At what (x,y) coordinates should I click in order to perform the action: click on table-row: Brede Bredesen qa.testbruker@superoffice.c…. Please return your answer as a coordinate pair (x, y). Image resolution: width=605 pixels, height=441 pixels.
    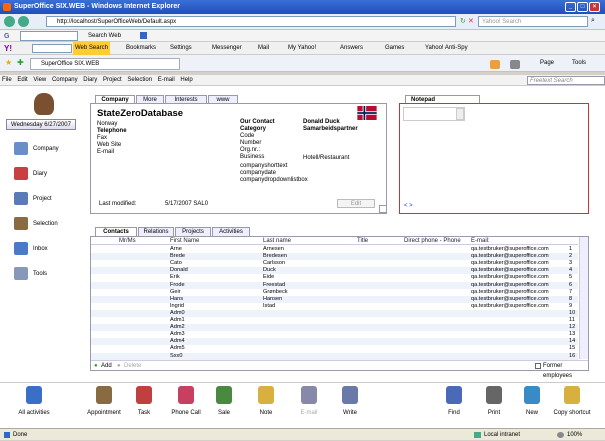
    Looking at the image, I should click on (334, 257).